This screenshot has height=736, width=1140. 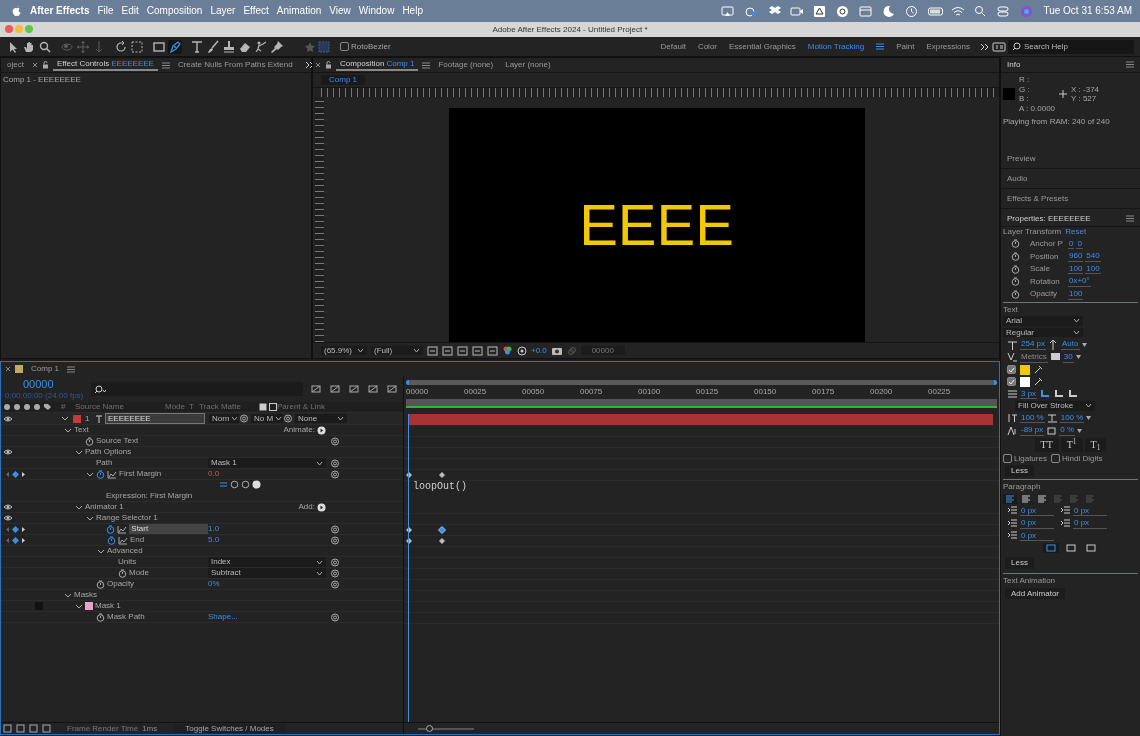 What do you see at coordinates (762, 46) in the screenshot?
I see `workspace-tab: Essential Graphics` at bounding box center [762, 46].